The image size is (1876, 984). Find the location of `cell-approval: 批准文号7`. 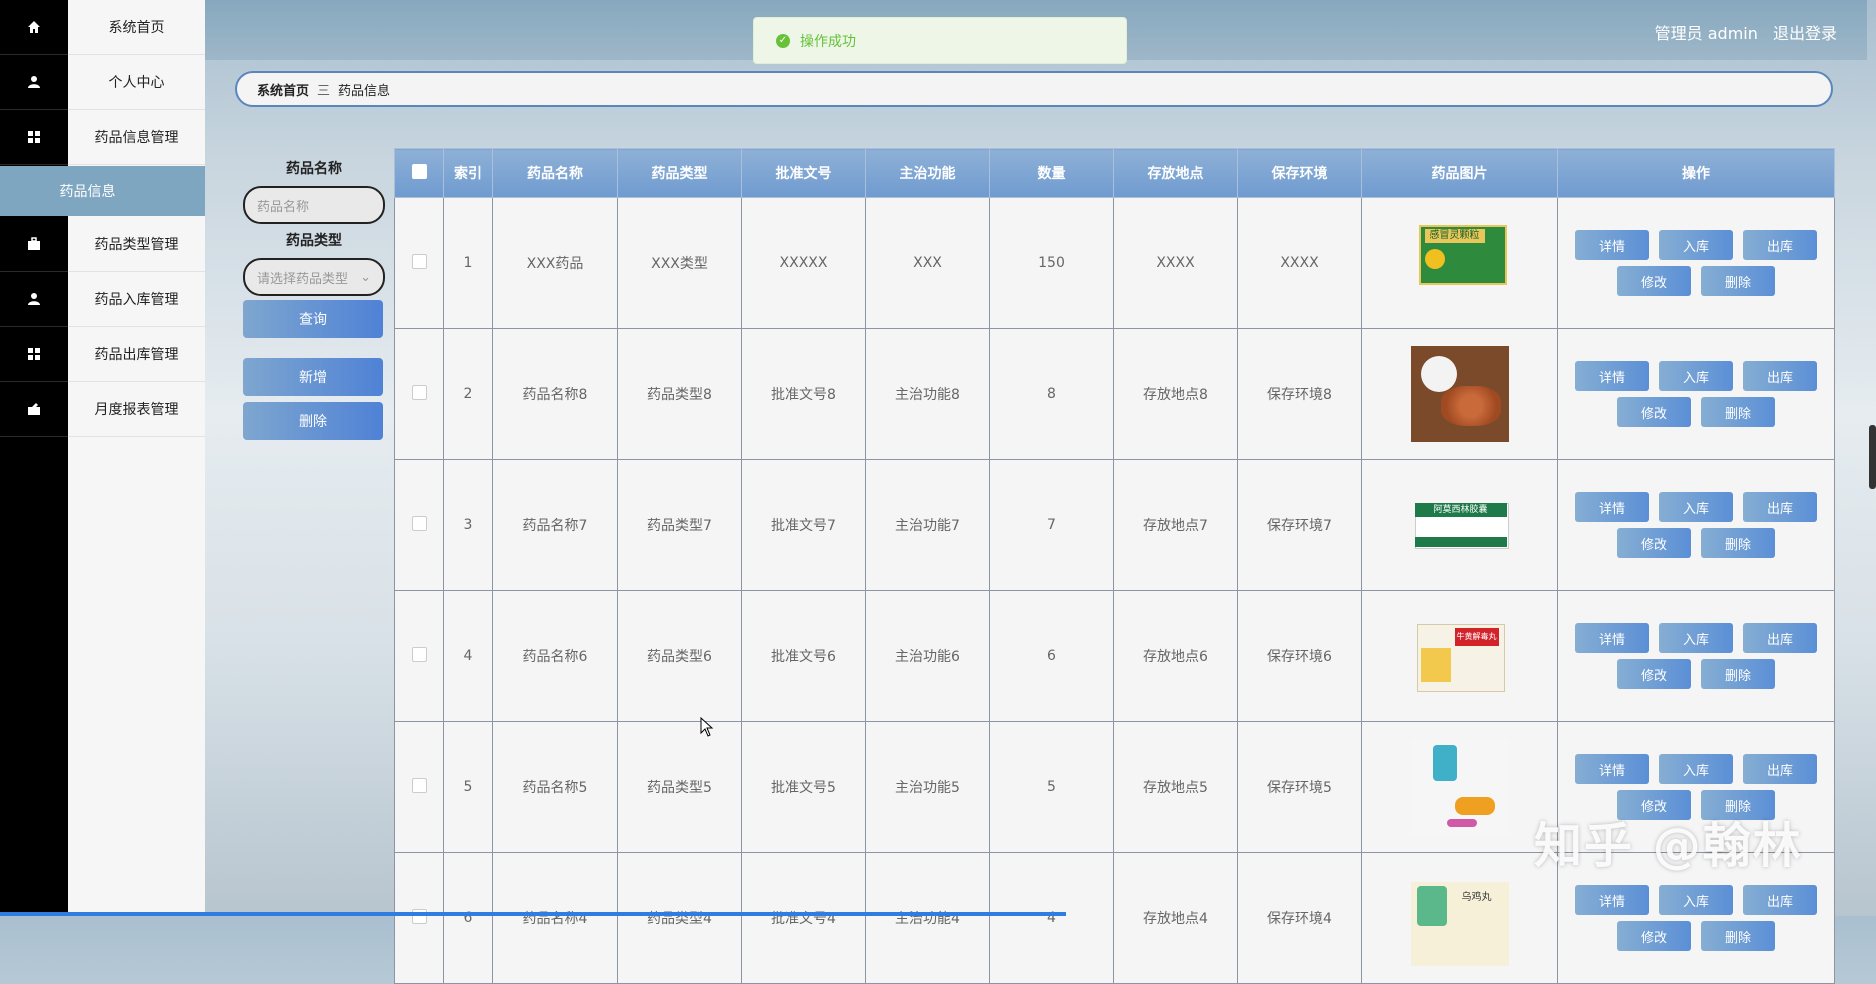

cell-approval: 批准文号7 is located at coordinates (803, 525).